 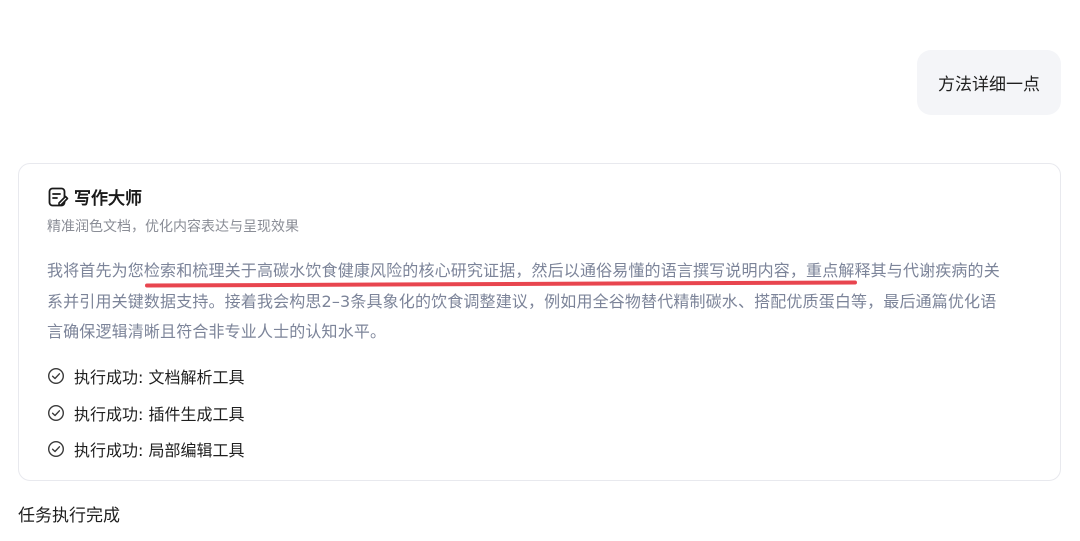 I want to click on writing-document-icon, so click(x=58, y=197).